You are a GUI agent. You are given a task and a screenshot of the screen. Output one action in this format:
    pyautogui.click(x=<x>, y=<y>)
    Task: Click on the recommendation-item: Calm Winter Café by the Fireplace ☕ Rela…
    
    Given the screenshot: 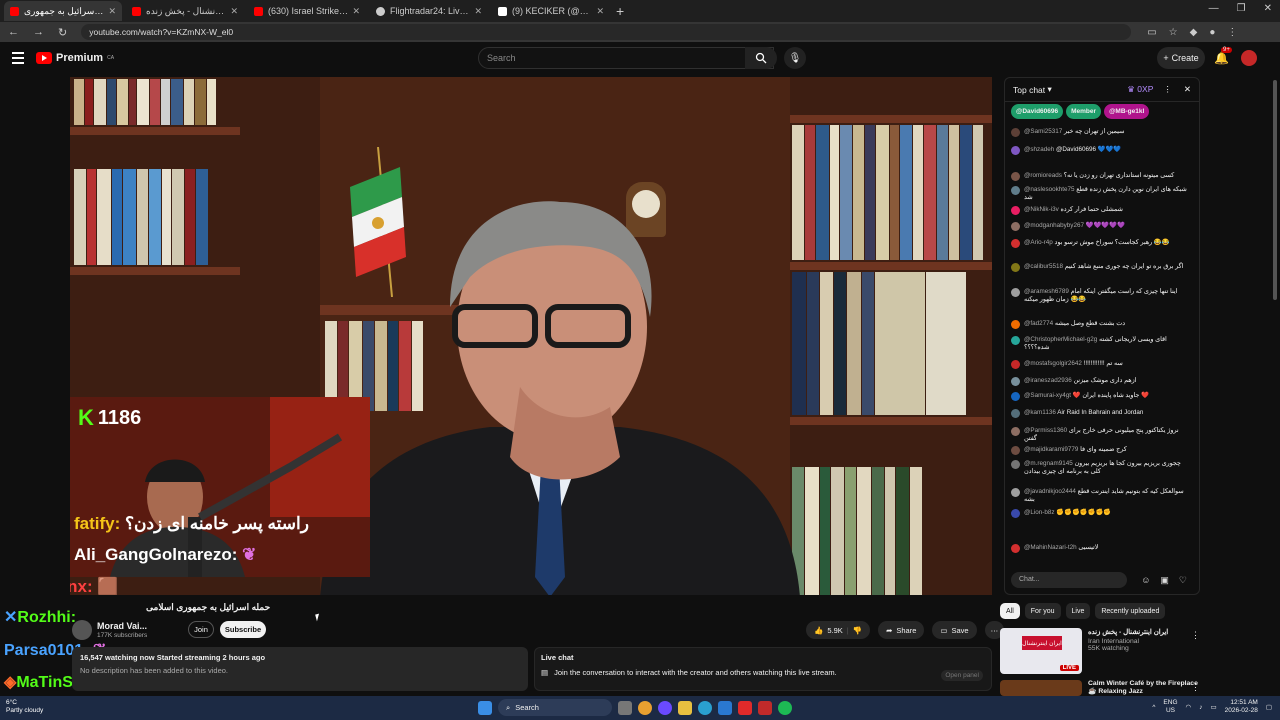 What is the action you would take?
    pyautogui.click(x=1100, y=688)
    